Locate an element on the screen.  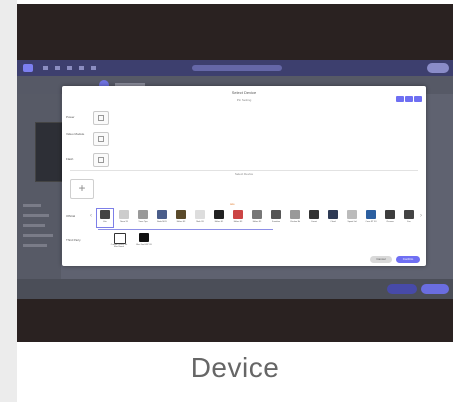
cancel-button: Cancel is located at coordinates (381, 259).